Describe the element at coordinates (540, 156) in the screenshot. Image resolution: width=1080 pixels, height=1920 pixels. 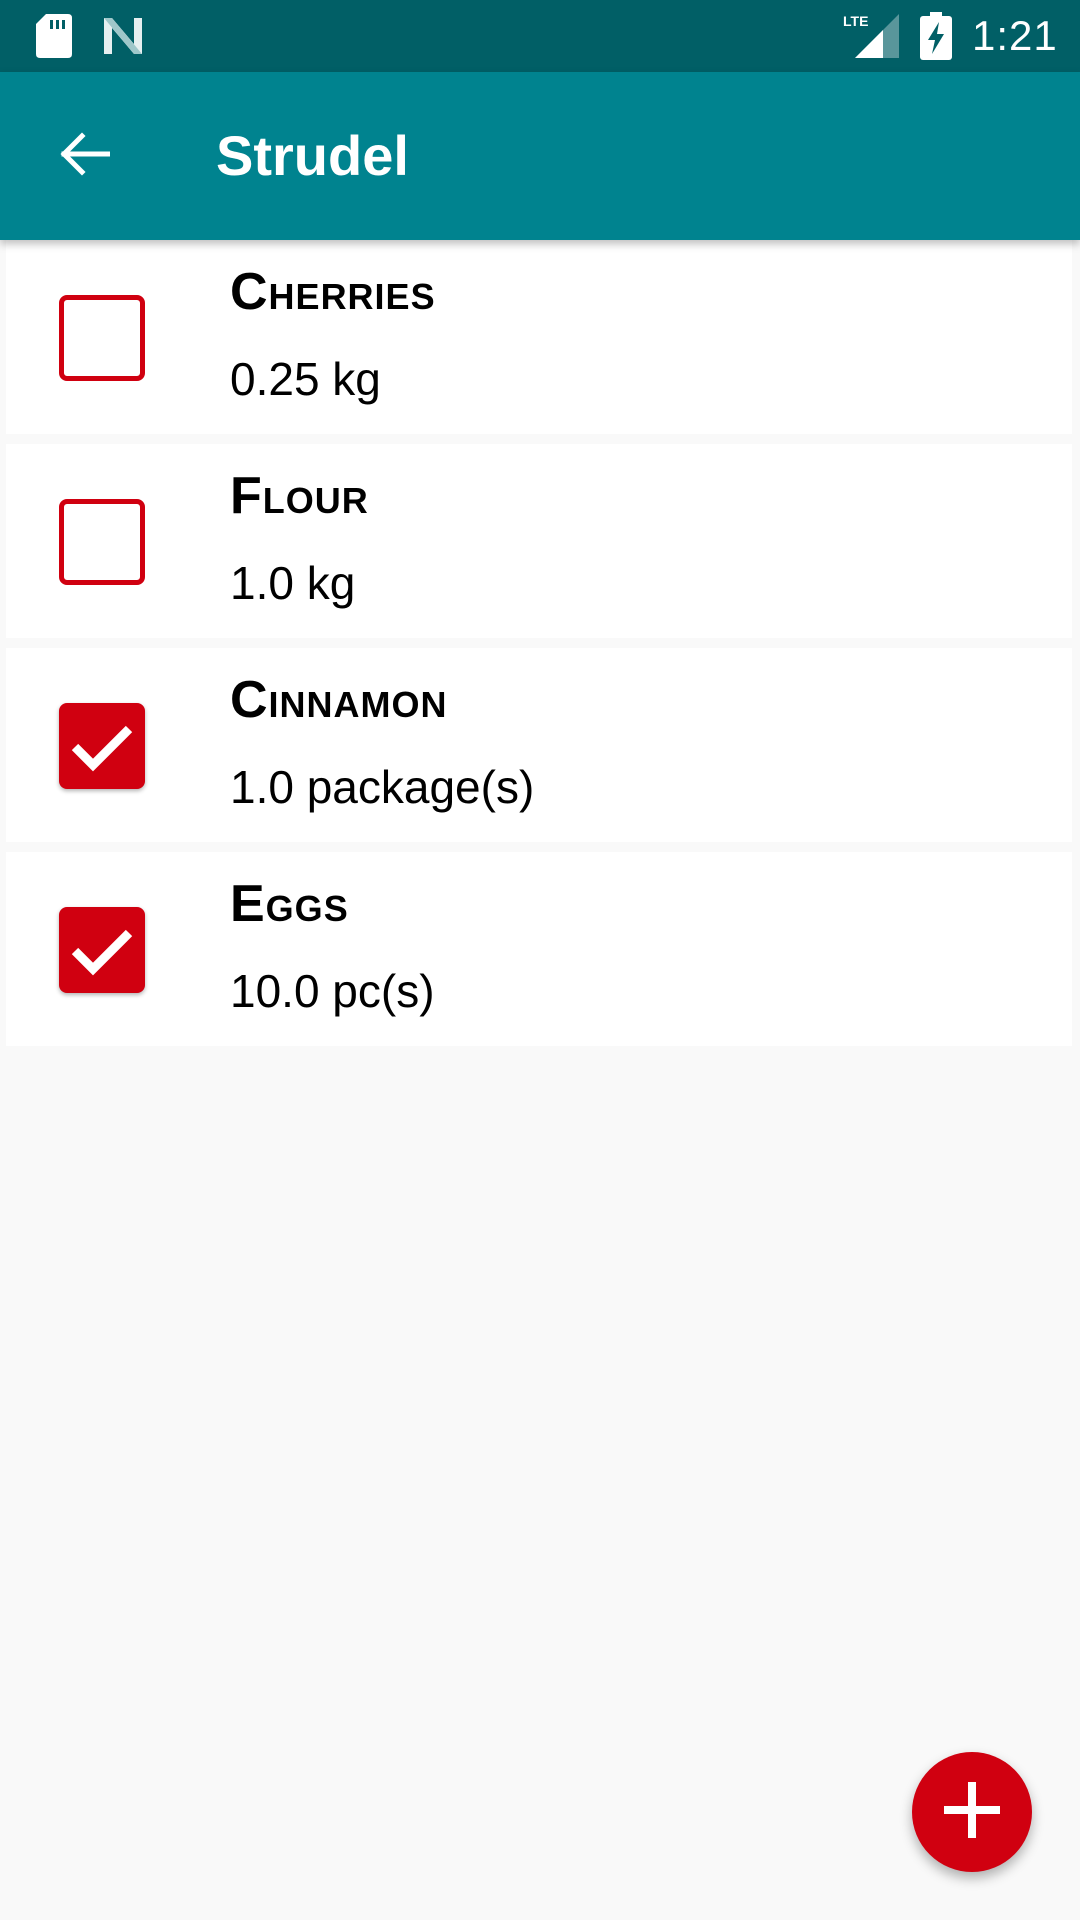
I see `app-bar: Strudel` at that location.